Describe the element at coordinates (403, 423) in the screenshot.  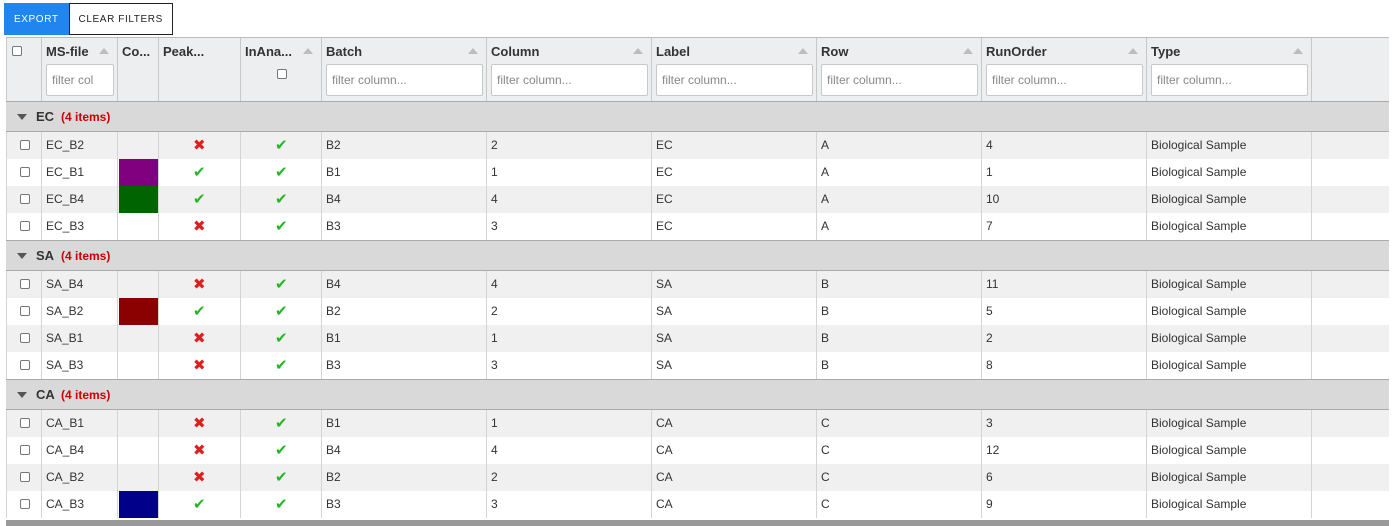
I see `batch-cell: B1` at that location.